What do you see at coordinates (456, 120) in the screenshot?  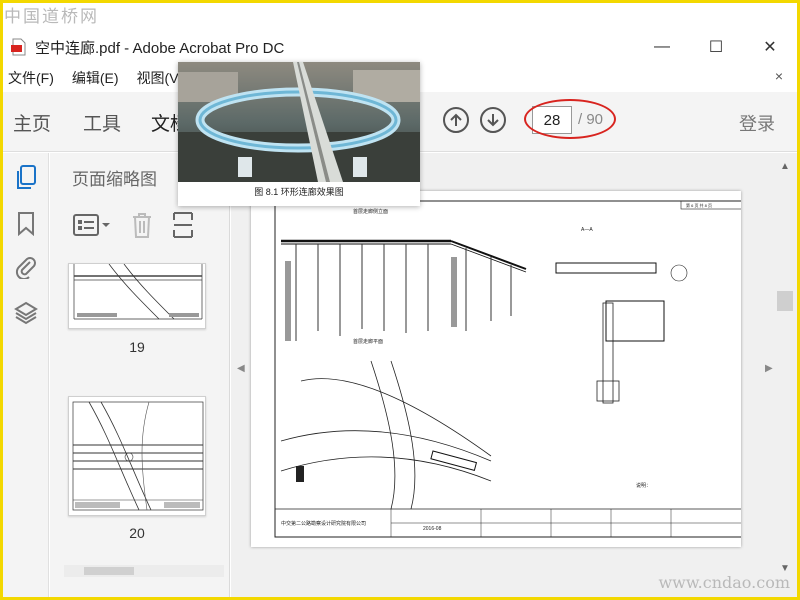 I see `arrow-up-icon` at bounding box center [456, 120].